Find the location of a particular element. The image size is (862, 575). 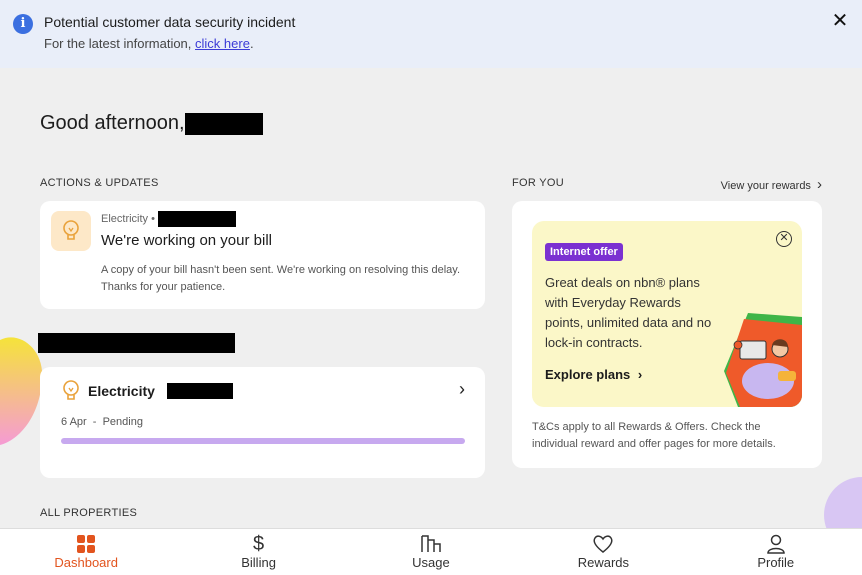

view-rewards-label: View your rewards is located at coordinates (765, 186).